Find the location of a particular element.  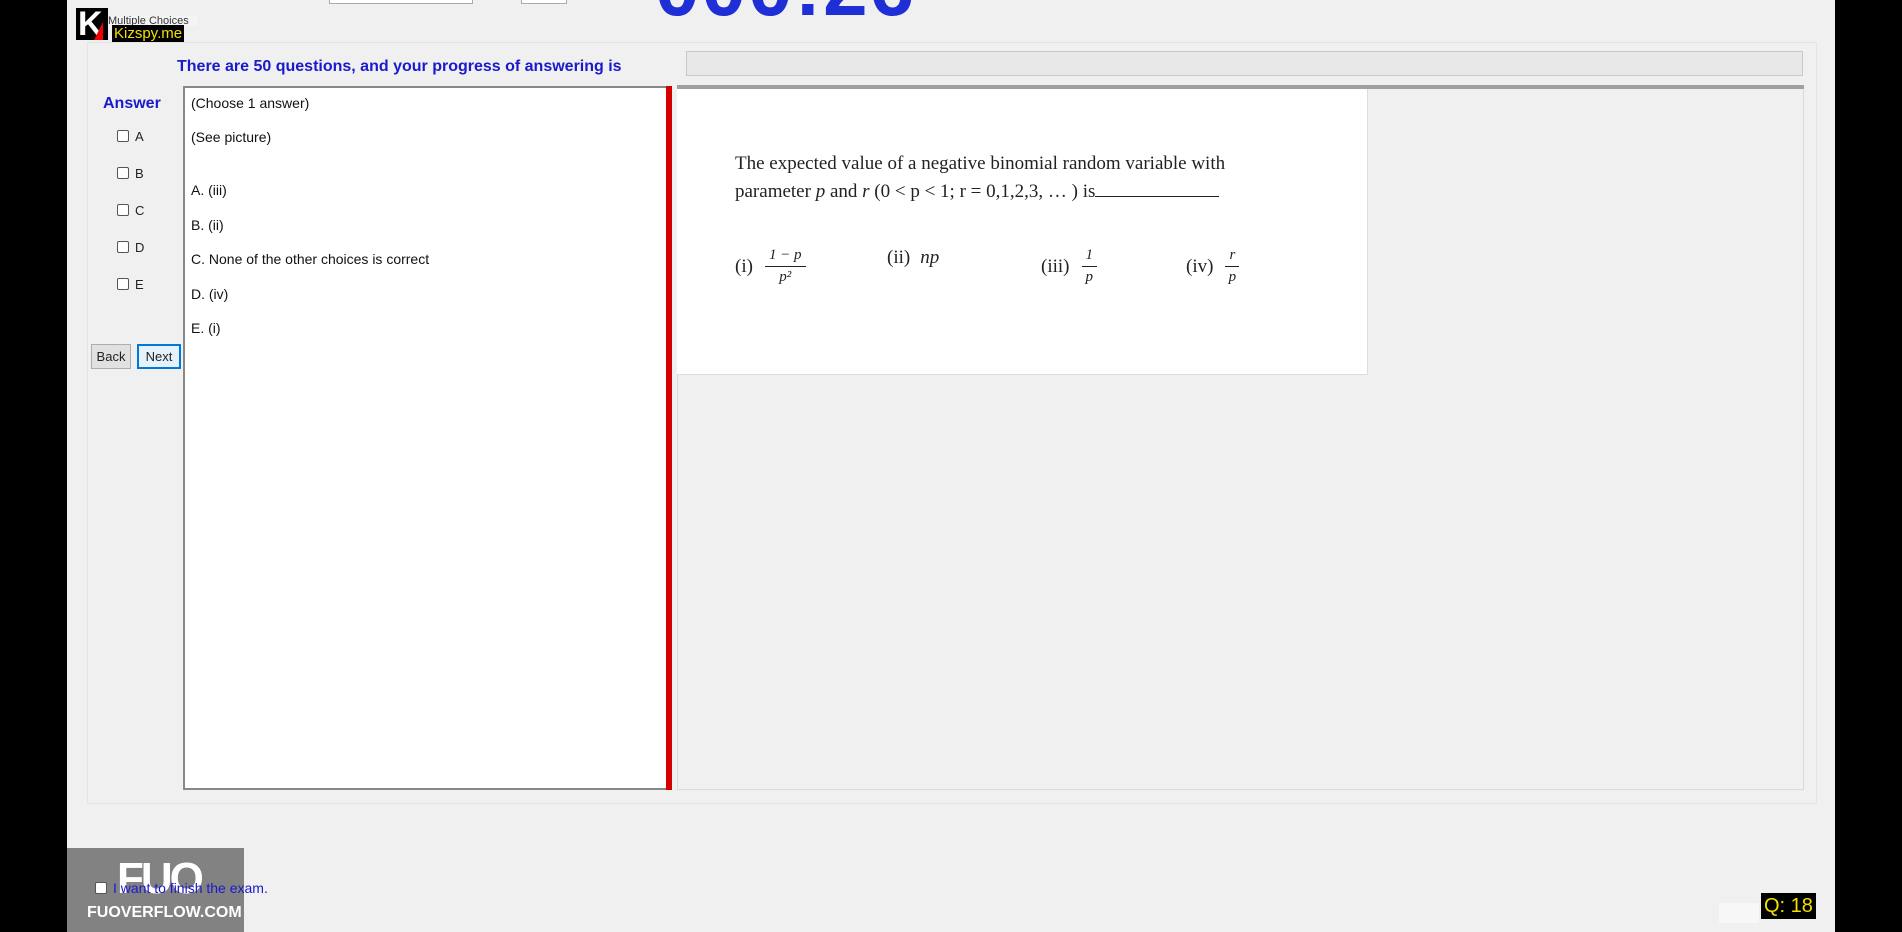

next-button: Next is located at coordinates (159, 356).